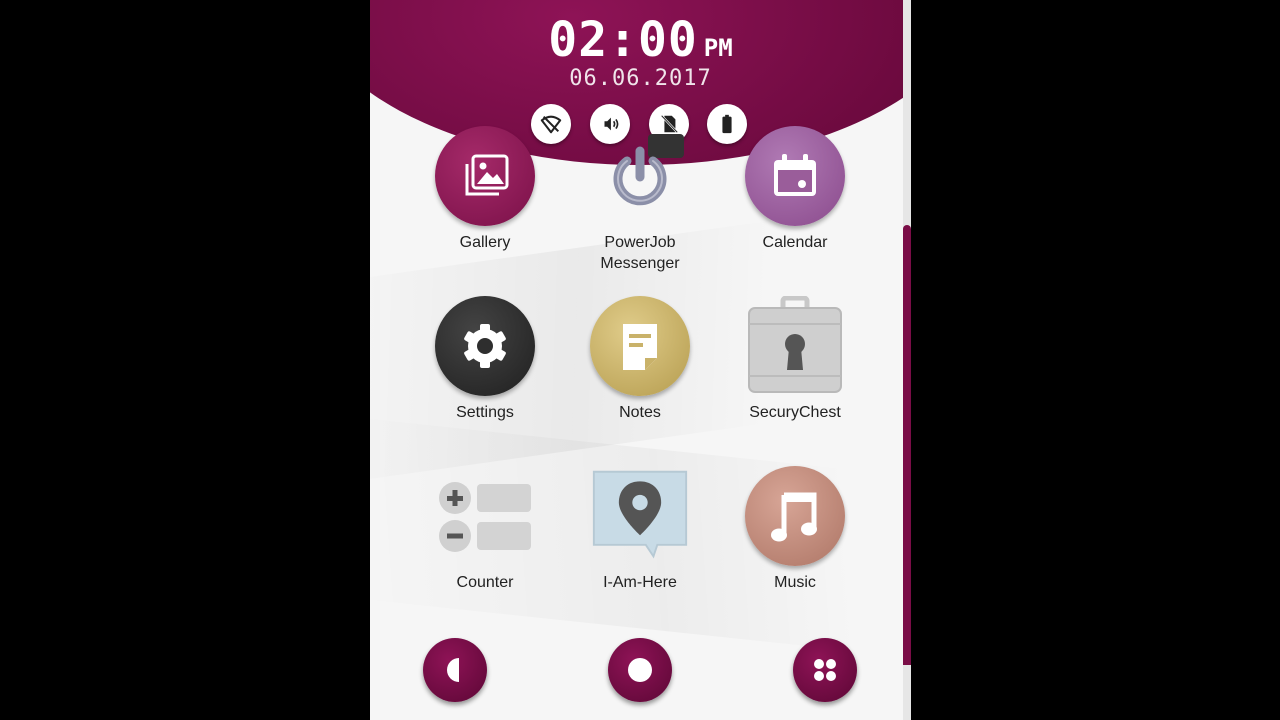 This screenshot has width=1280, height=720. Describe the element at coordinates (795, 412) in the screenshot. I see `app-label: SecuryChest` at that location.